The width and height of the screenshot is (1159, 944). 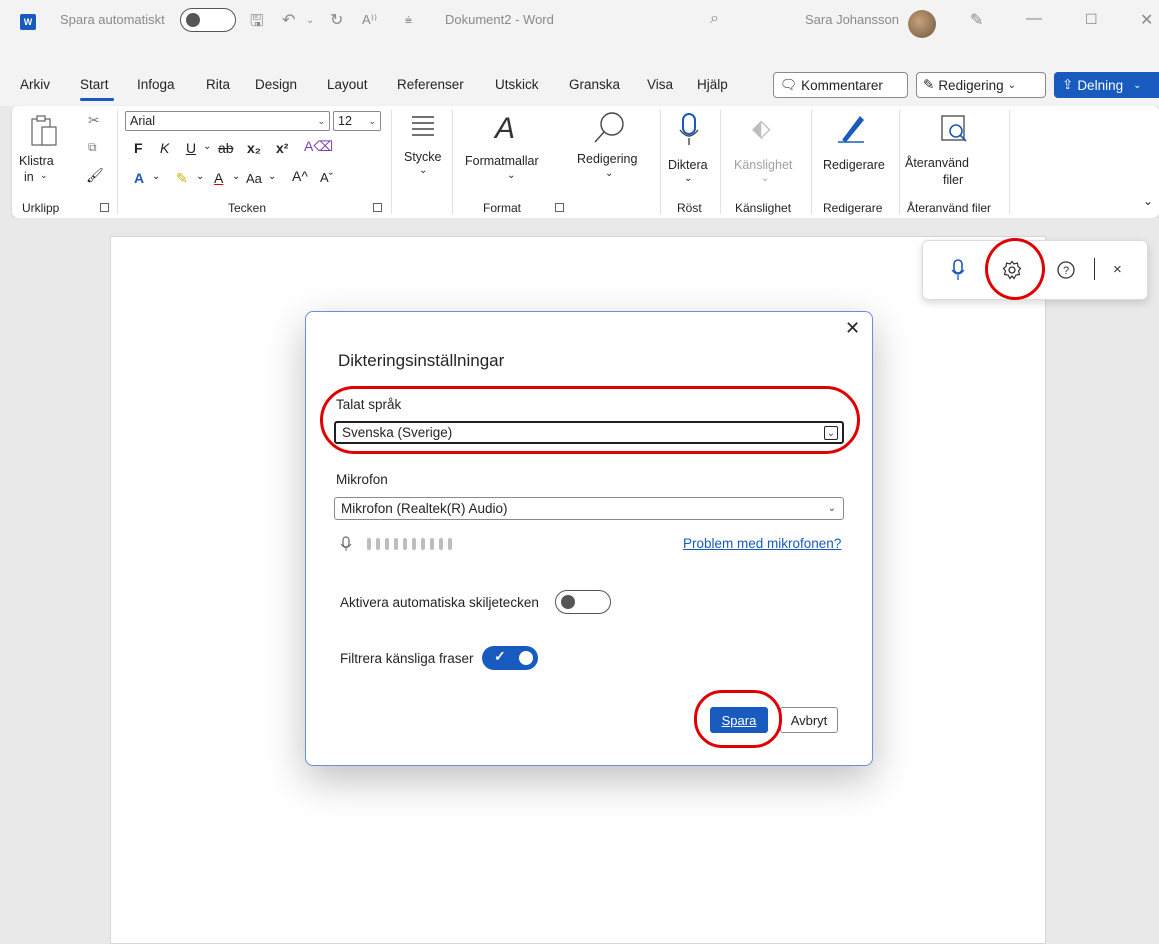 I want to click on reuse-files-icon, so click(x=954, y=129).